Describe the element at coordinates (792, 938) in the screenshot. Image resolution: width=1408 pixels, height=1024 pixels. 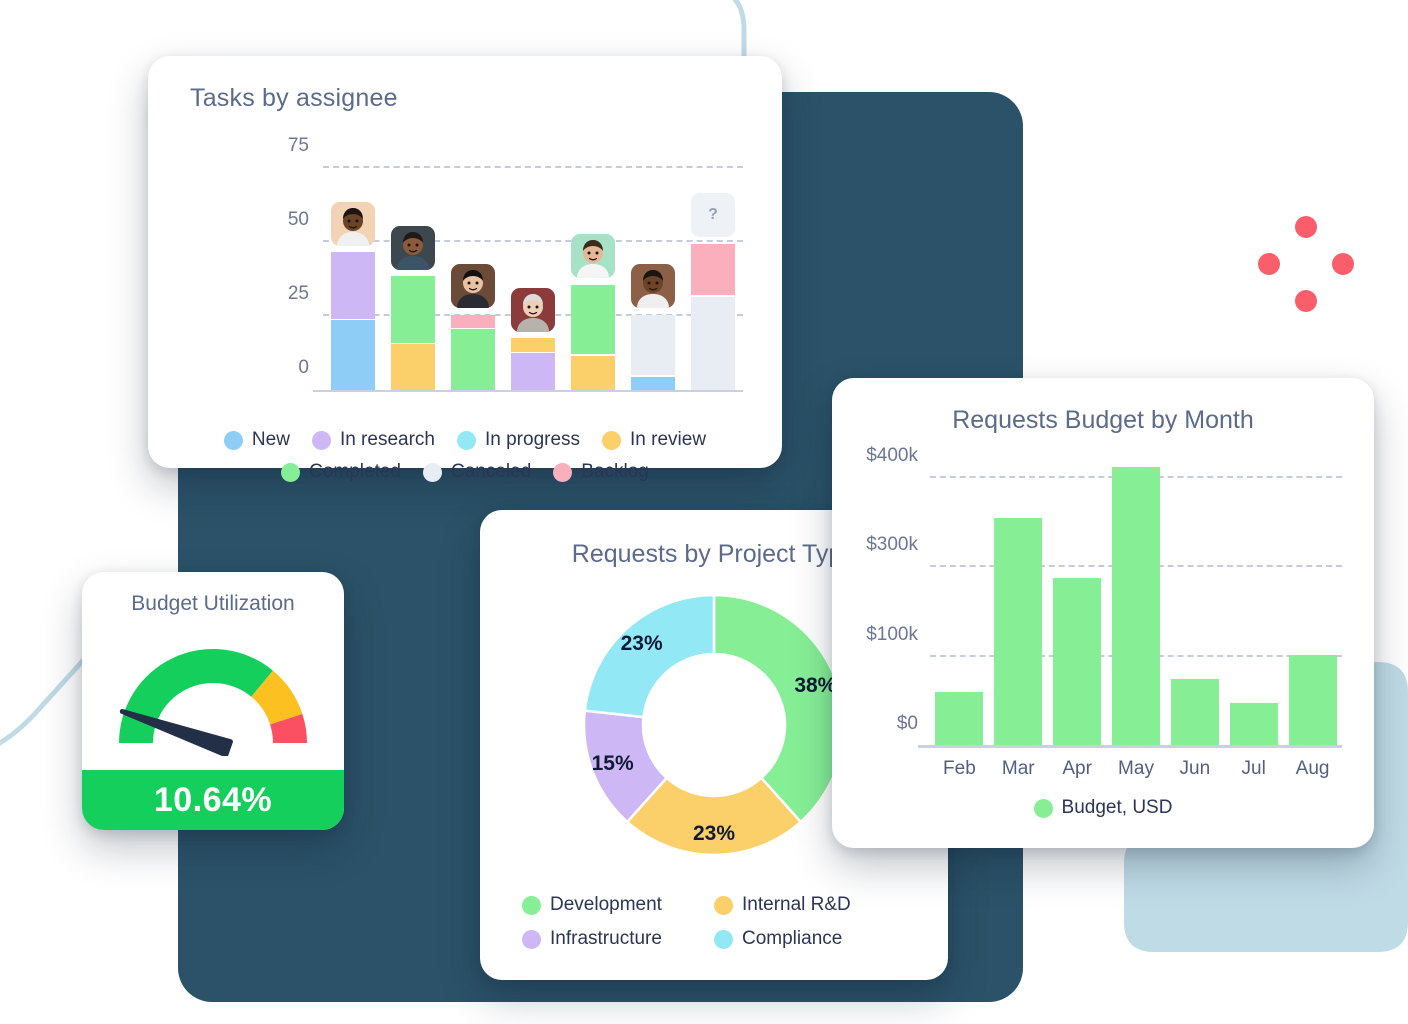
I see `legend-label: Compliance` at that location.